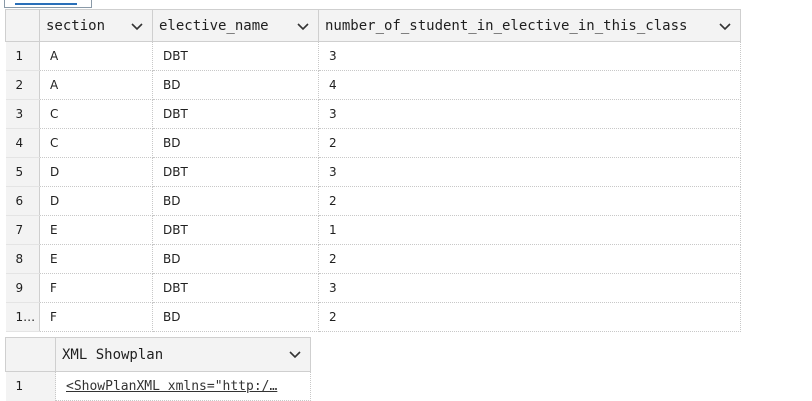 Image resolution: width=812 pixels, height=401 pixels. What do you see at coordinates (22, 201) in the screenshot?
I see `row-number: 6` at bounding box center [22, 201].